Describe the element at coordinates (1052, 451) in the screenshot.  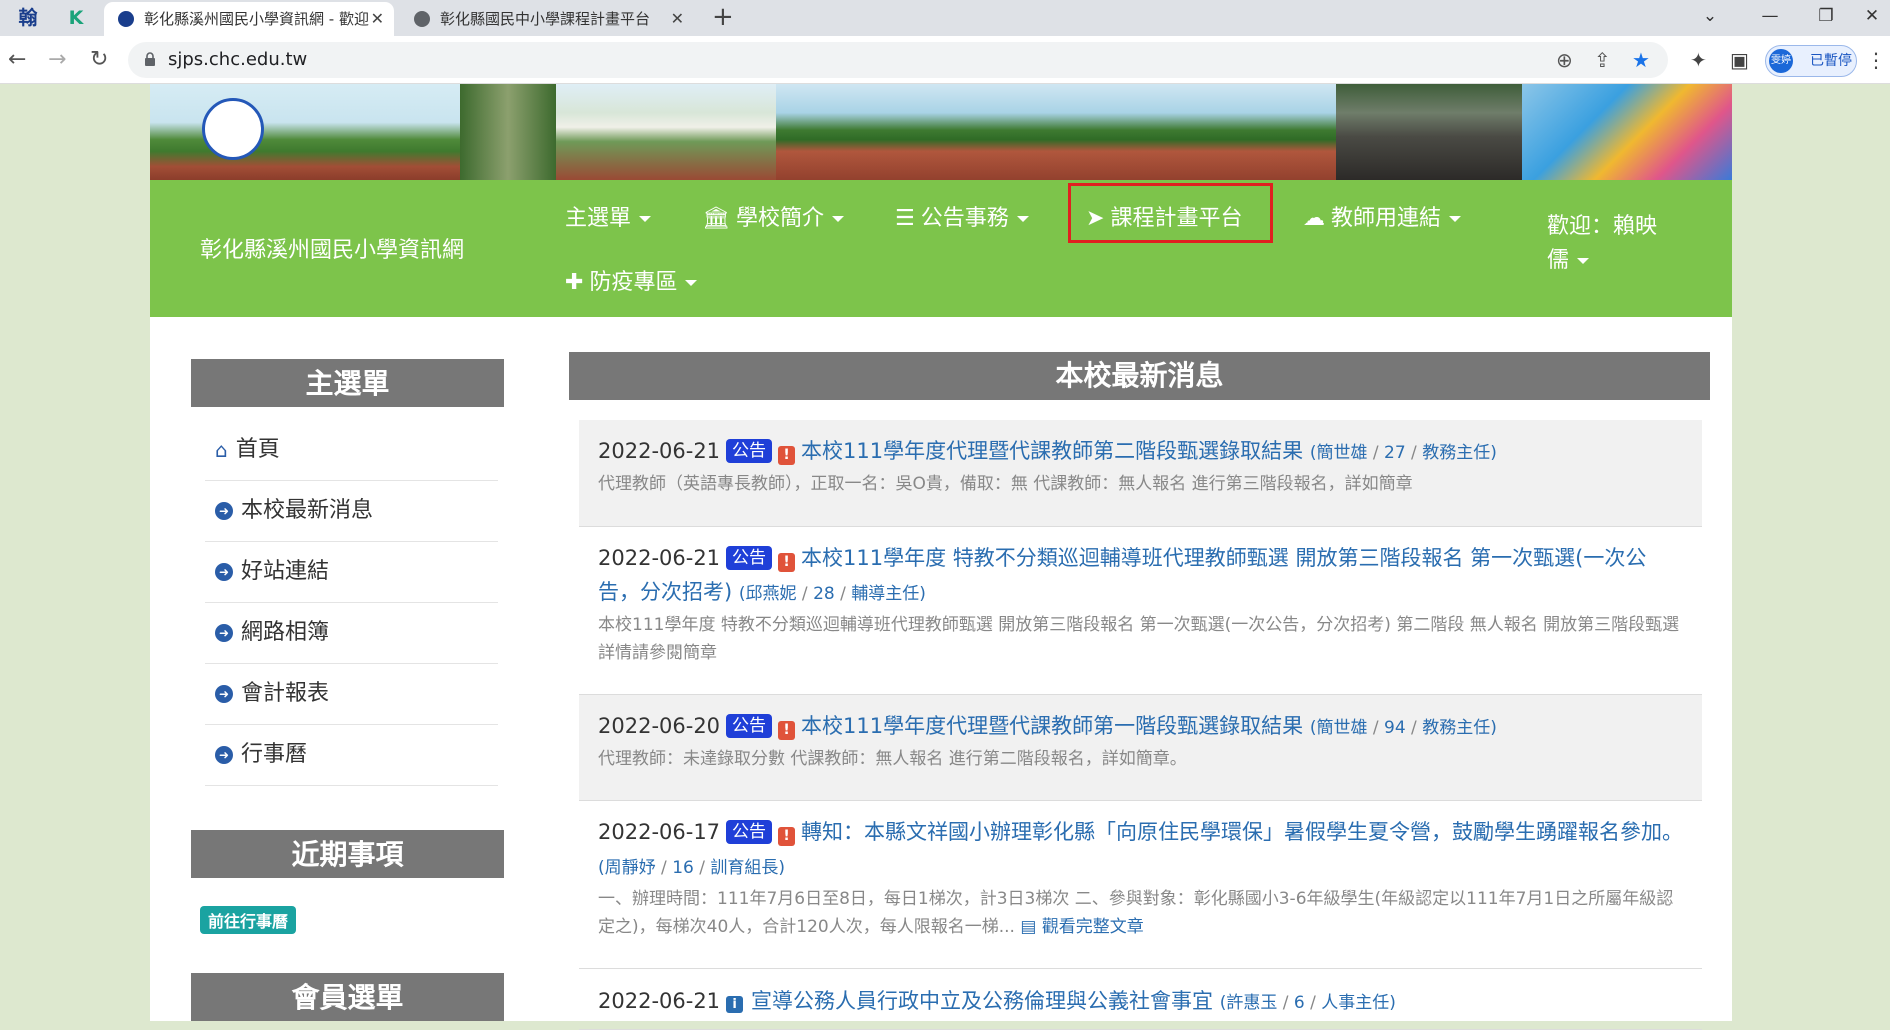
I see `news-title-link: 本校111學年度代理暨代課教師第二階段甄選錄取結果` at that location.